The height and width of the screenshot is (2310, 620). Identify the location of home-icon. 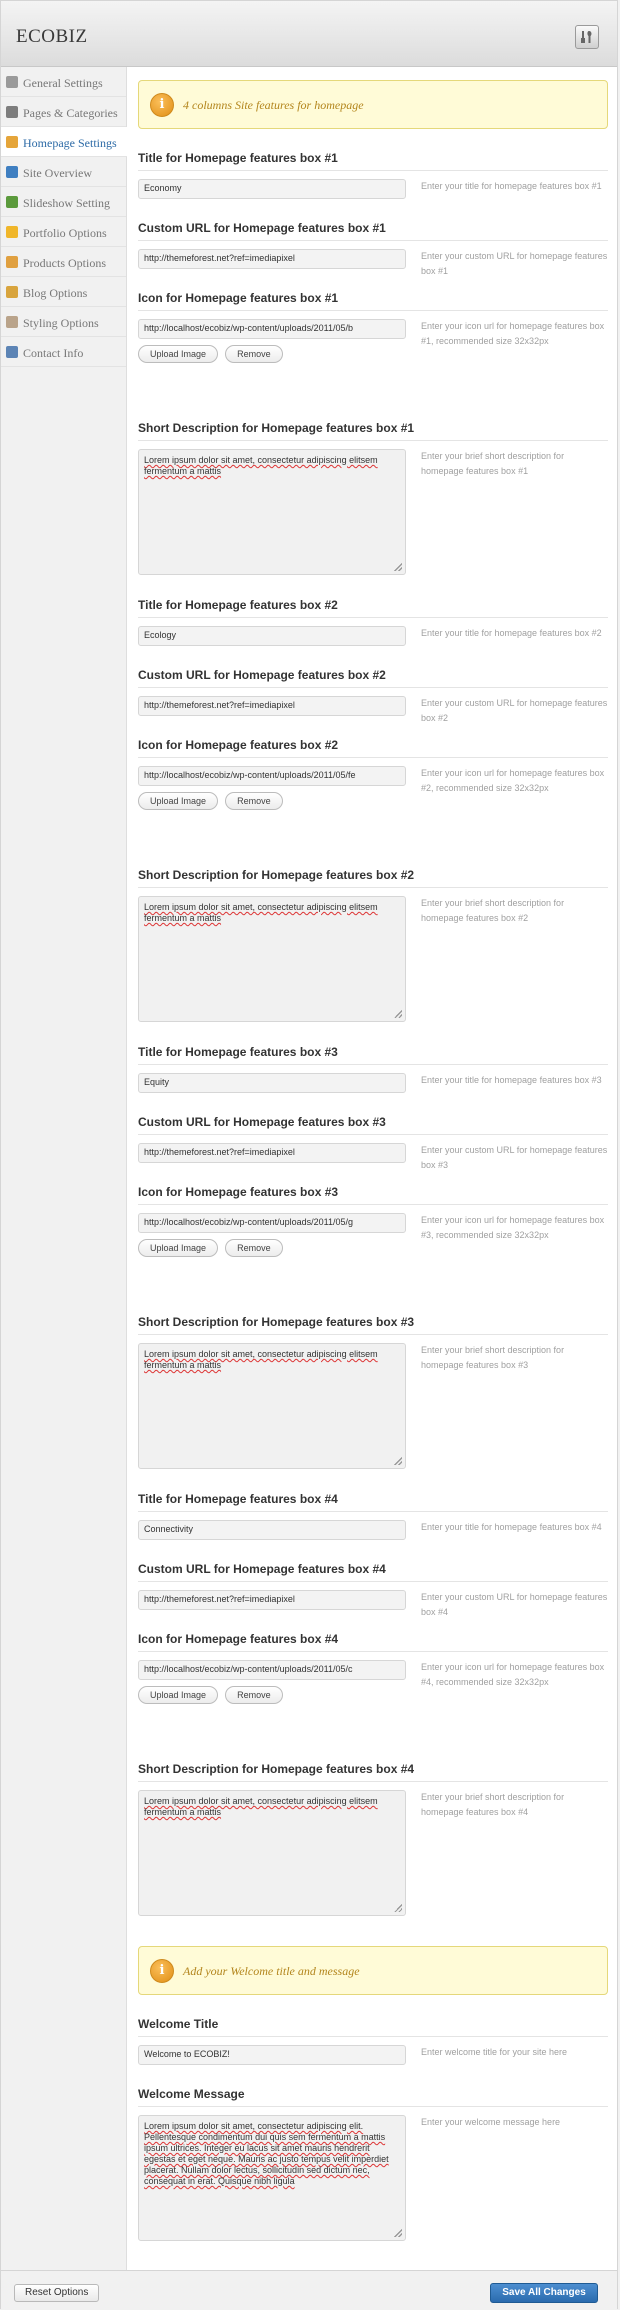
(12, 142).